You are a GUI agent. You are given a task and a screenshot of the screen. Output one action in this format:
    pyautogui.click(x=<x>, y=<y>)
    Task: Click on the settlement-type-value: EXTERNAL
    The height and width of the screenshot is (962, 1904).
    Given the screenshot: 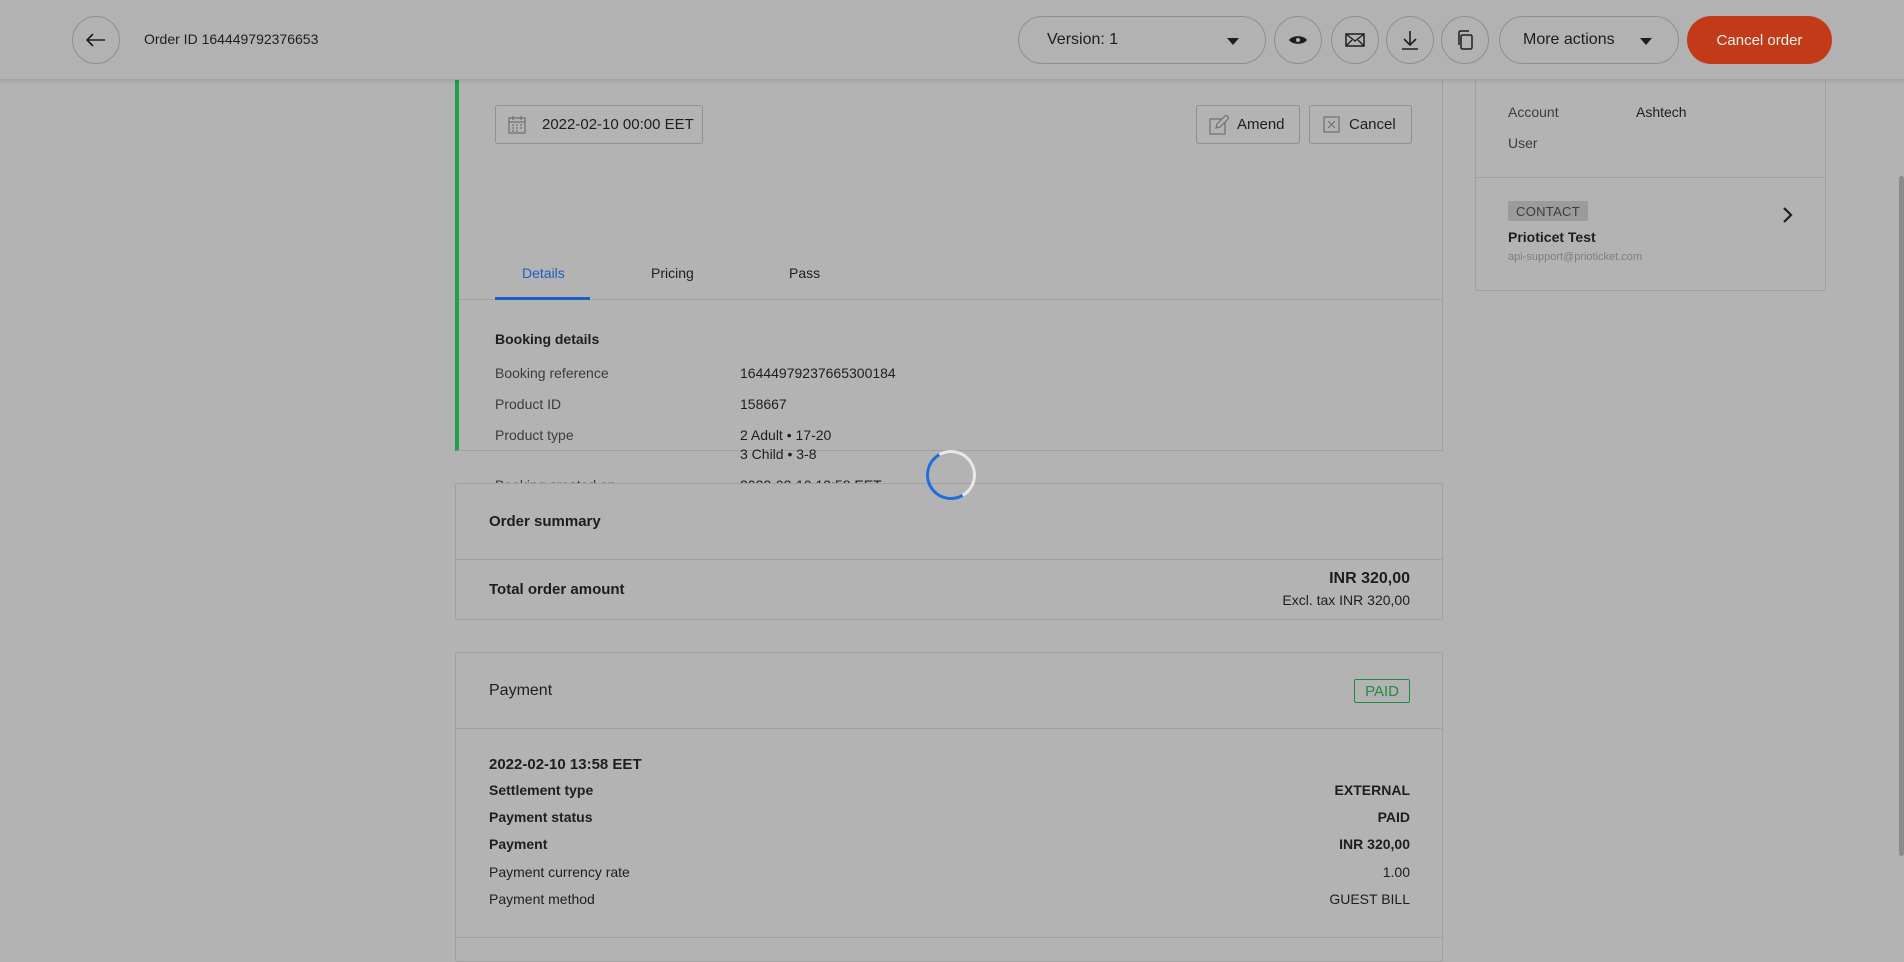 What is the action you would take?
    pyautogui.click(x=1372, y=790)
    